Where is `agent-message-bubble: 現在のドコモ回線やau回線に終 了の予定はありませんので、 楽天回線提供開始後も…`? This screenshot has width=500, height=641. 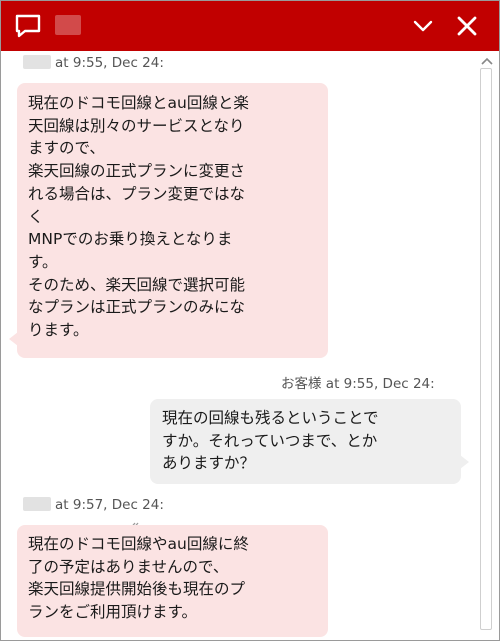
agent-message-bubble: 現在のドコモ回線やau回線に終 了の予定はありませんので、 楽天回線提供開始後も… is located at coordinates (172, 581).